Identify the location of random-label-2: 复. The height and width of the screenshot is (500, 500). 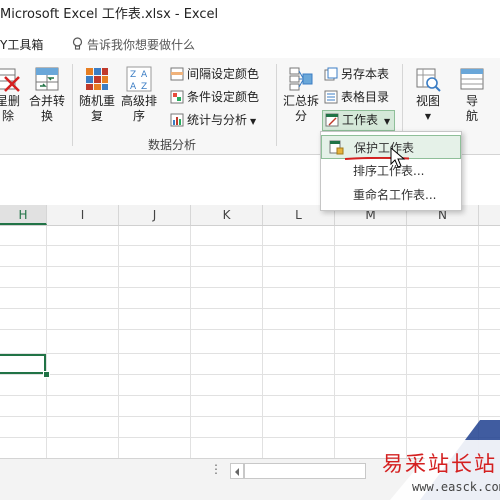
(96, 116).